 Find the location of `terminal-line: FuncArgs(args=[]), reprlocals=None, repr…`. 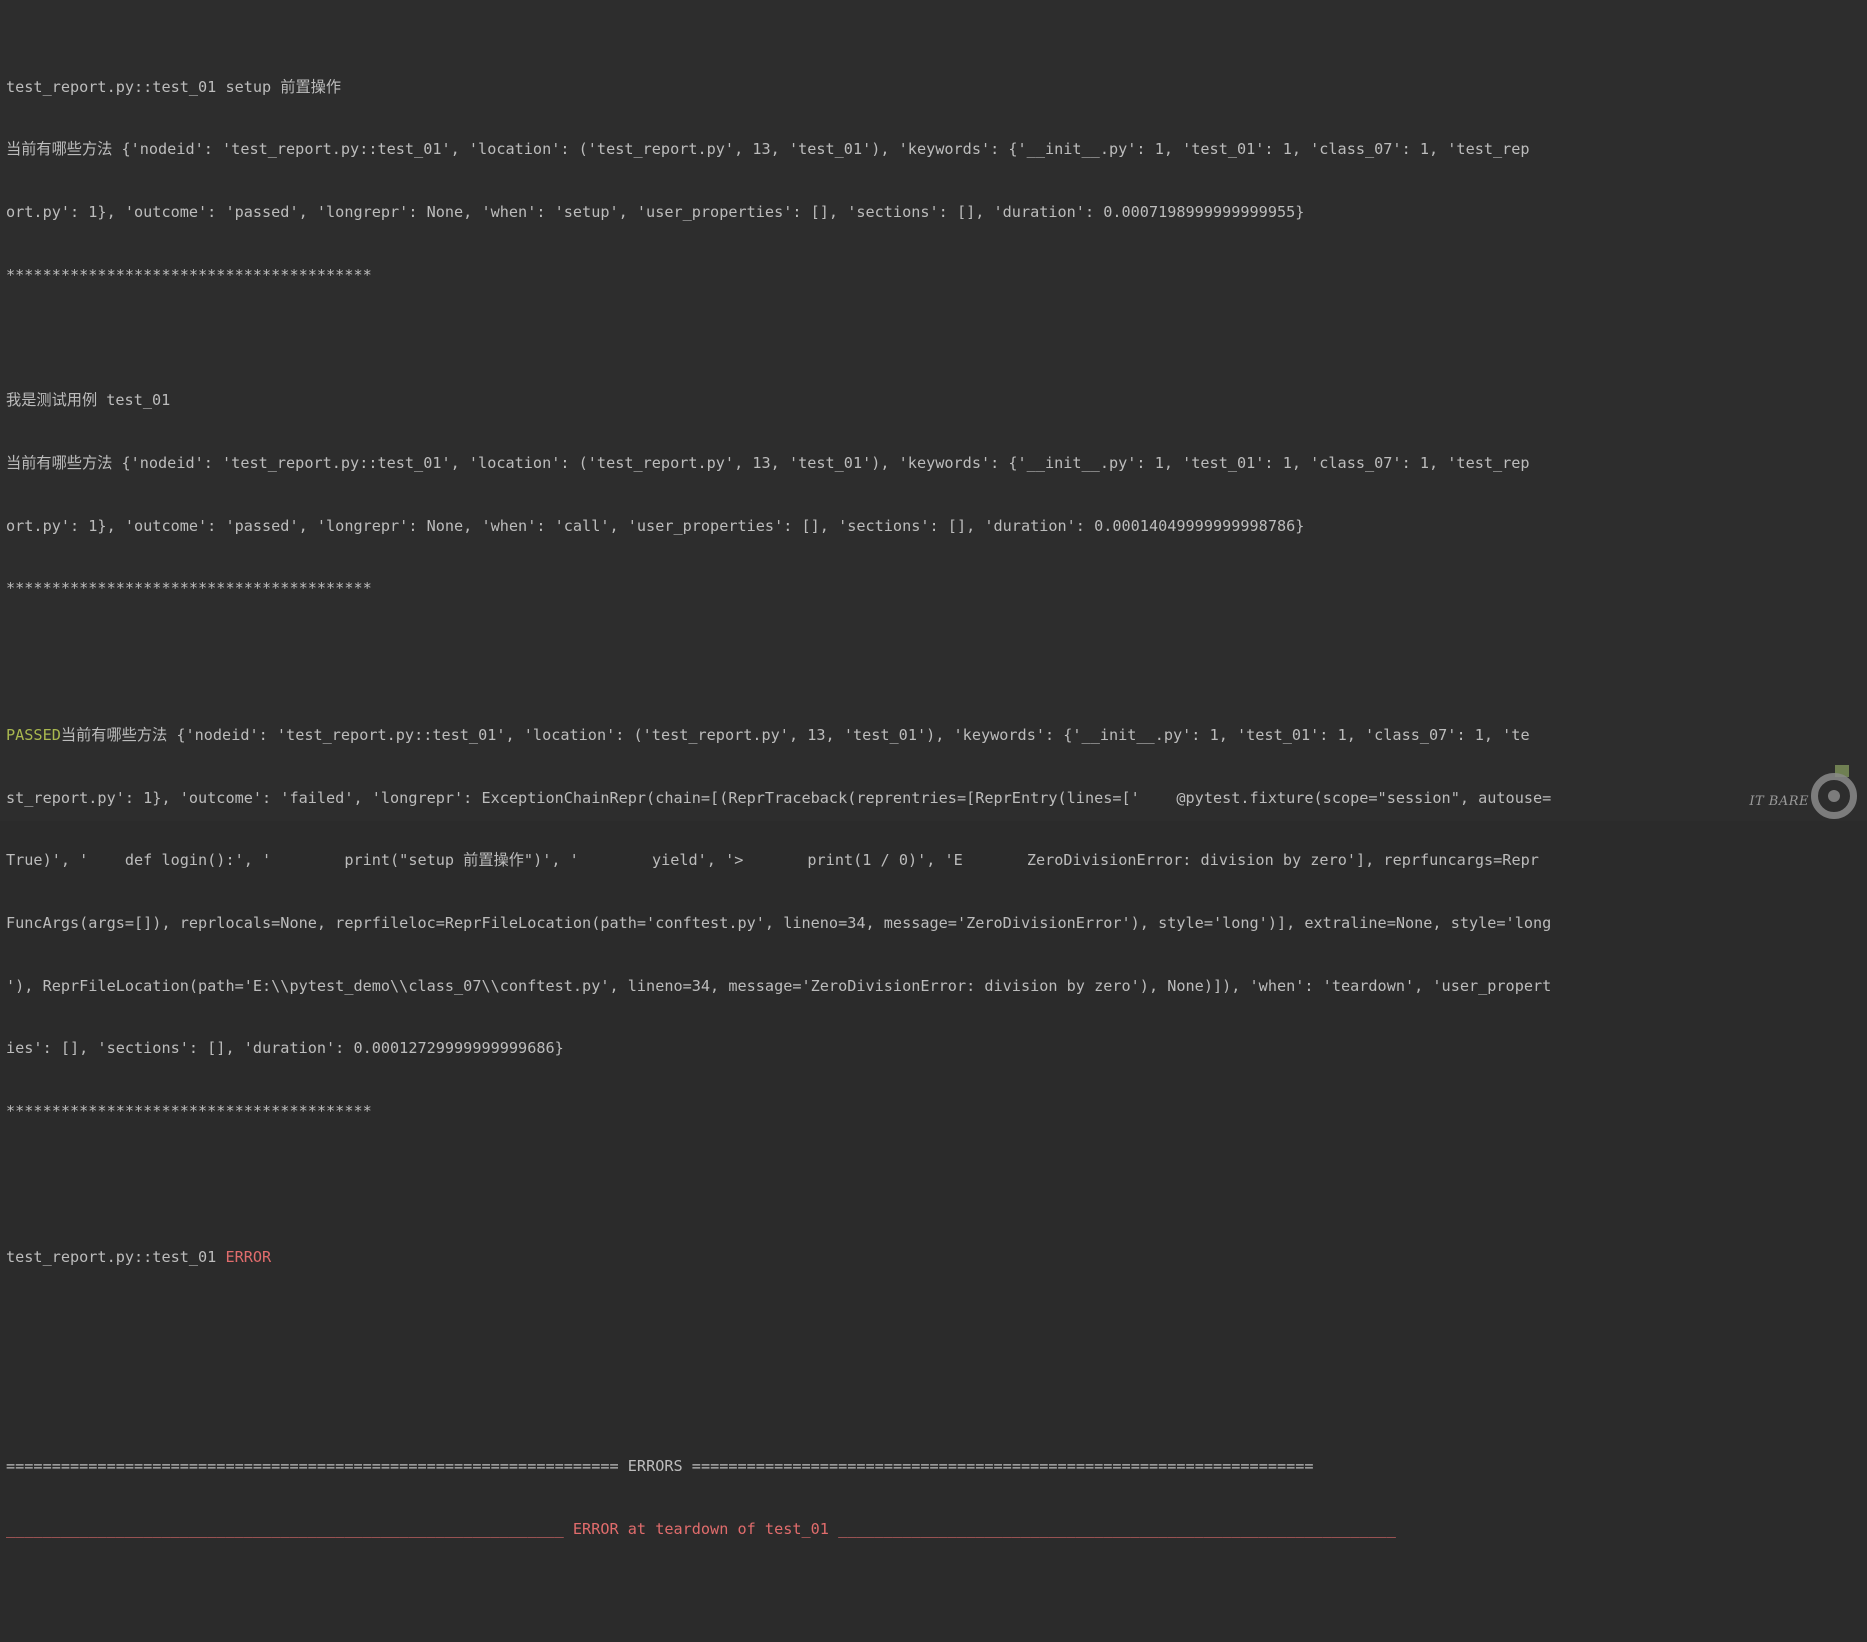

terminal-line: FuncArgs(args=[]), reprlocals=None, repr… is located at coordinates (936, 923).